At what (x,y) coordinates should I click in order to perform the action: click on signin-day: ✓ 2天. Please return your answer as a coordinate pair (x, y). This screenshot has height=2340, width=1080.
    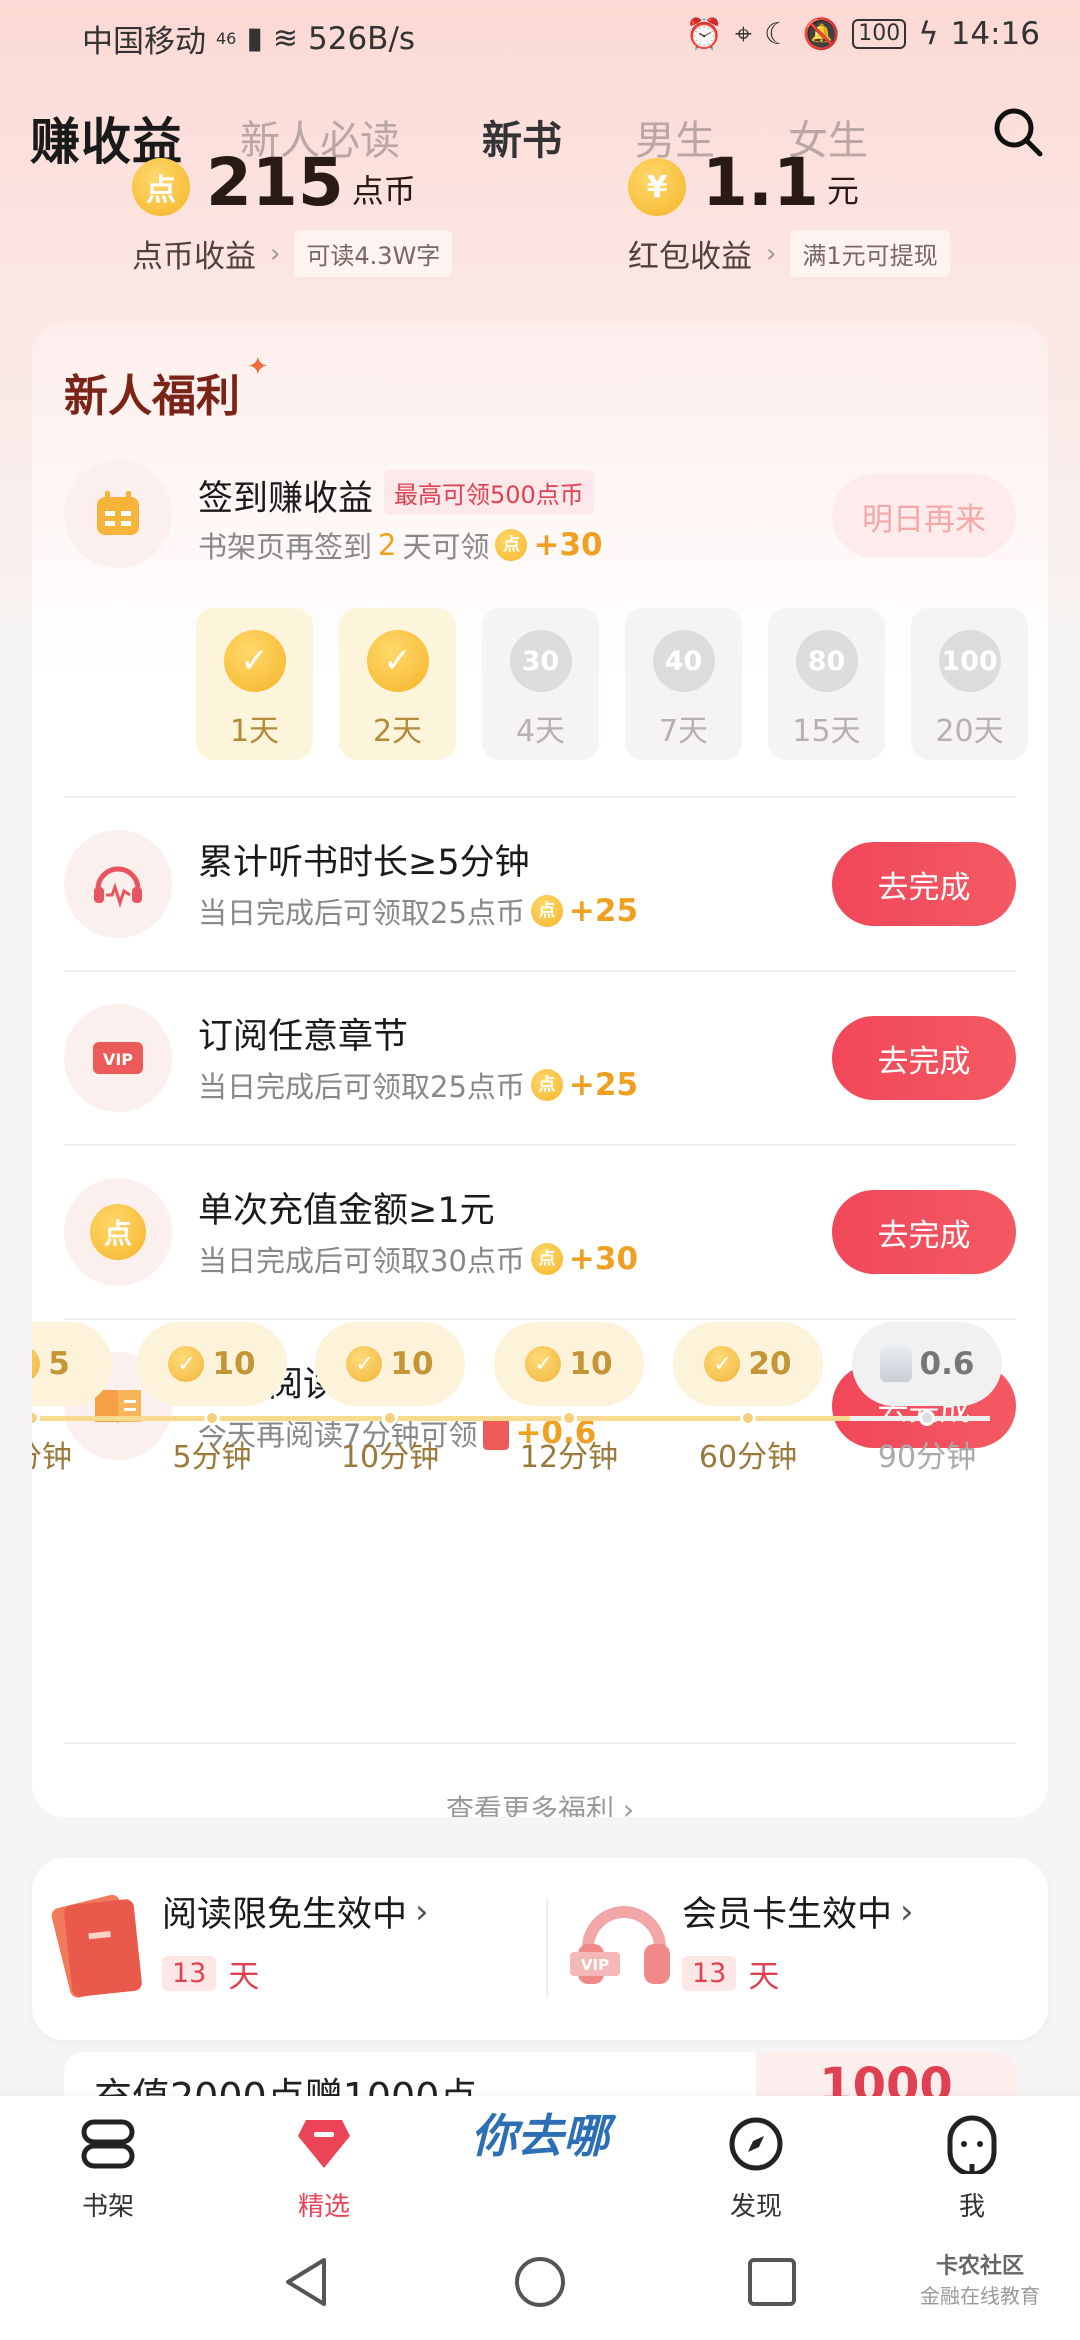
    Looking at the image, I should click on (397, 684).